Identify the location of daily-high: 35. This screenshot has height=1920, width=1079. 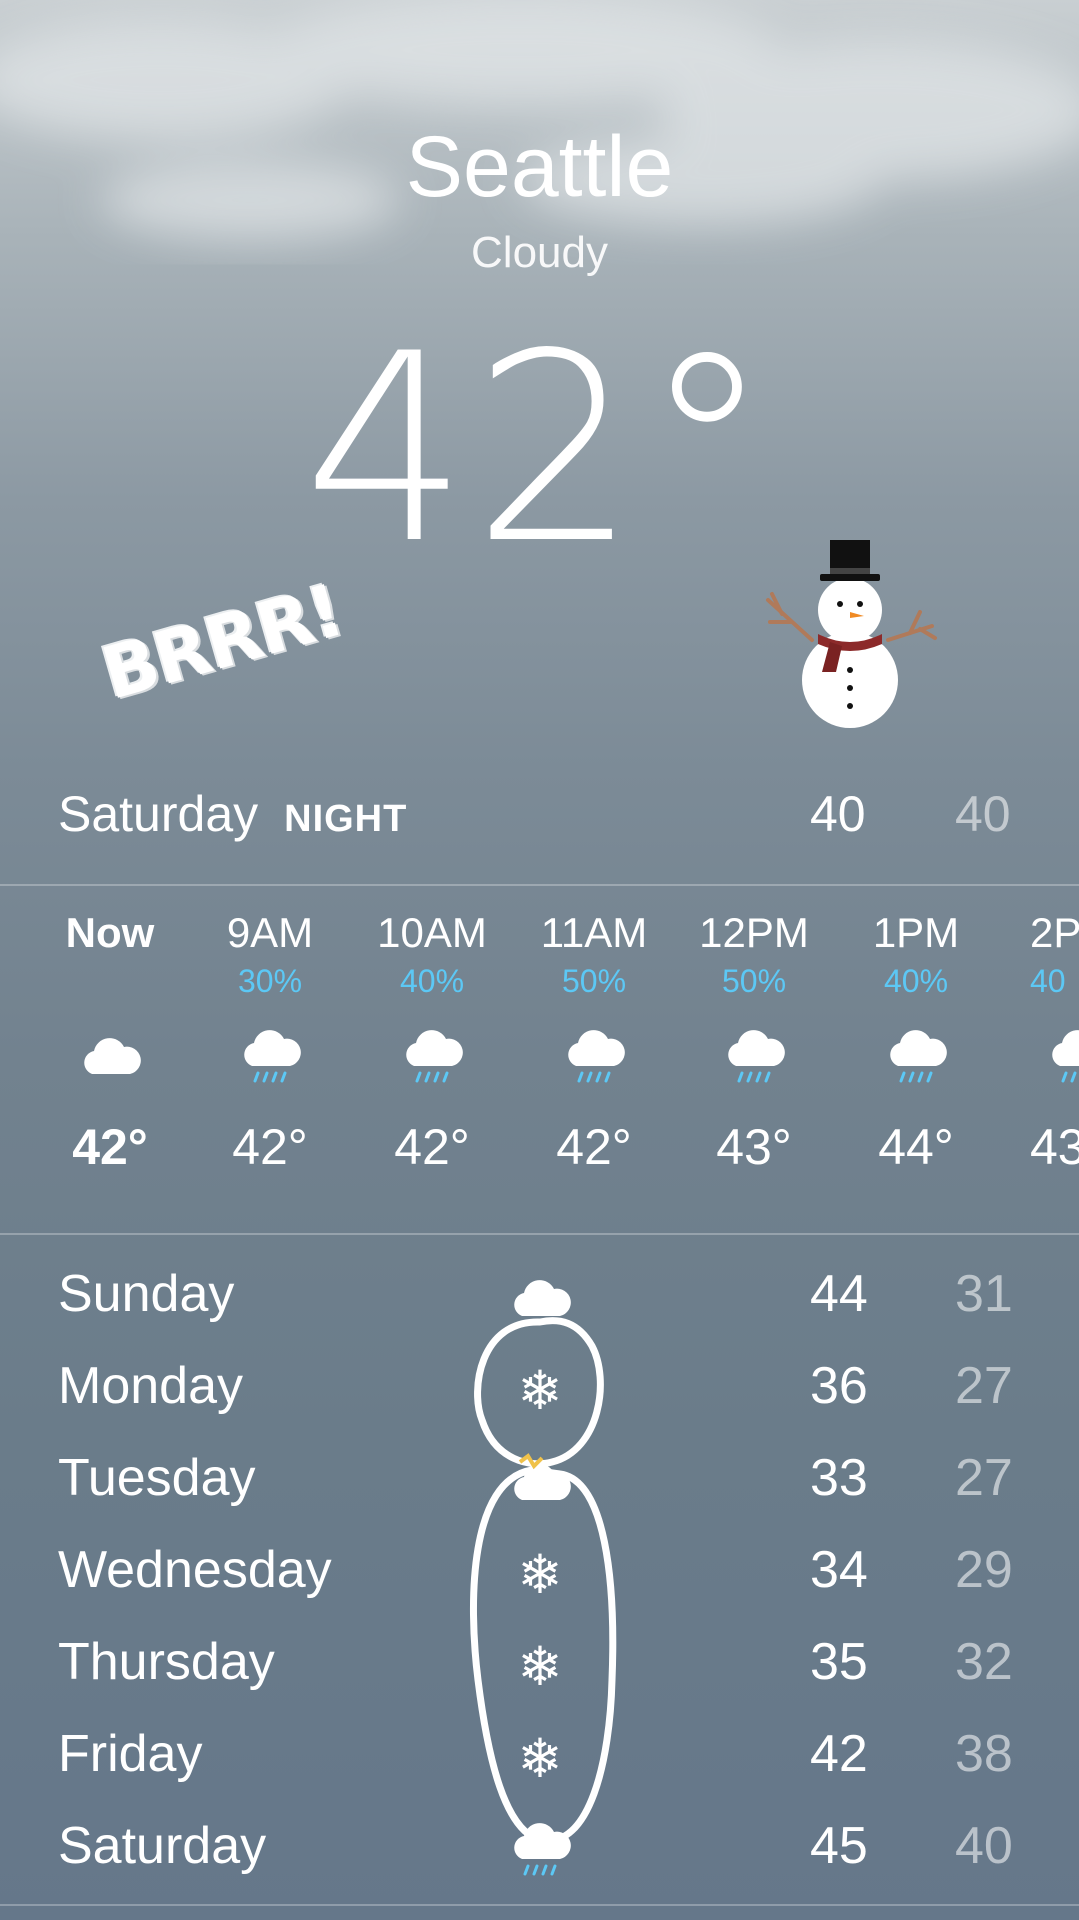
(839, 1662).